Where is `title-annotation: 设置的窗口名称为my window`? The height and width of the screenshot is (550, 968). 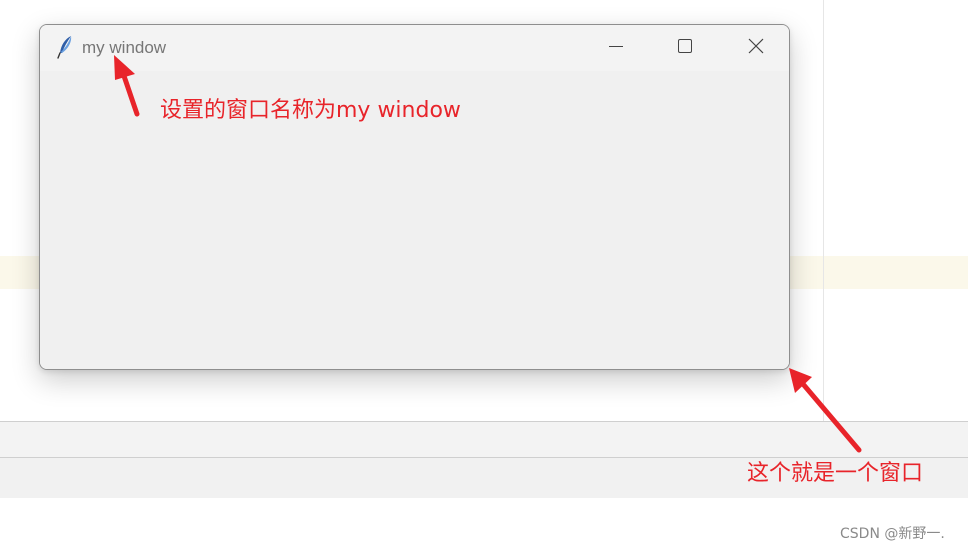
title-annotation: 设置的窗口名称为my window is located at coordinates (310, 110).